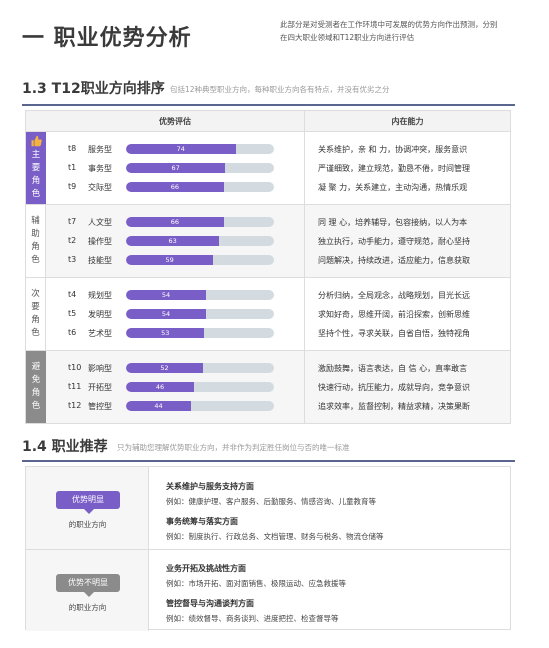 The height and width of the screenshot is (648, 549). I want to click on rec-heading: 管控督导与沟通谈判方面, so click(210, 603).